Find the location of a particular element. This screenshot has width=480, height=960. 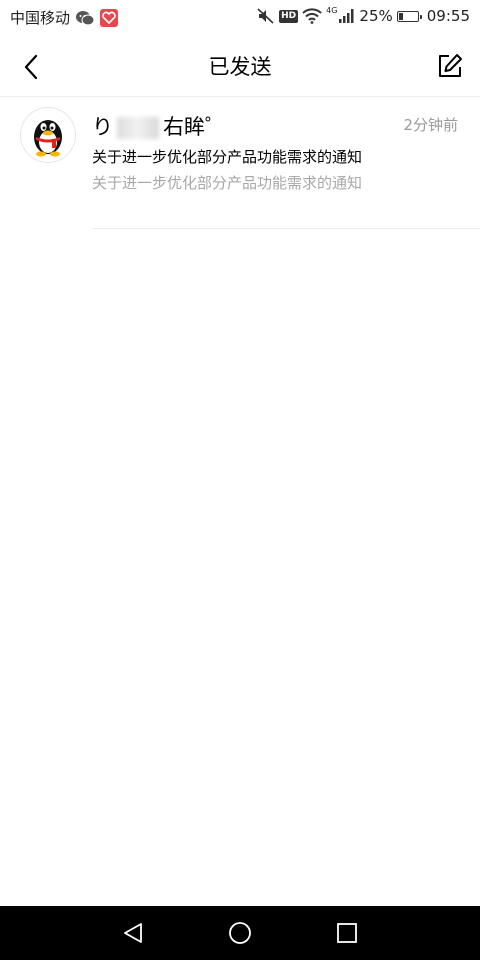

nav-home-button is located at coordinates (240, 933).